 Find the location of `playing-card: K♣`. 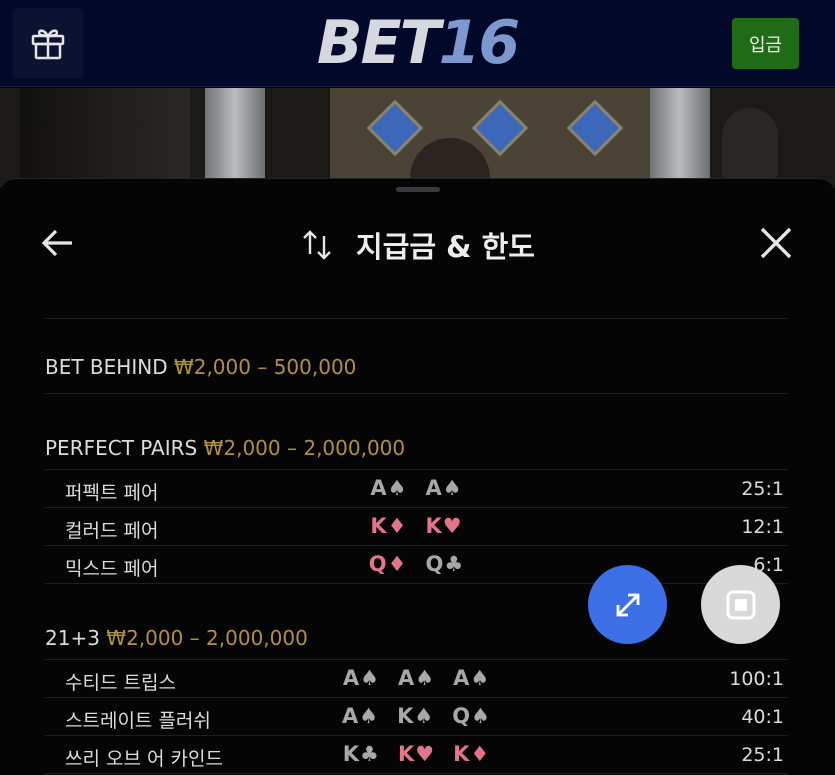

playing-card: K♣ is located at coordinates (361, 754).